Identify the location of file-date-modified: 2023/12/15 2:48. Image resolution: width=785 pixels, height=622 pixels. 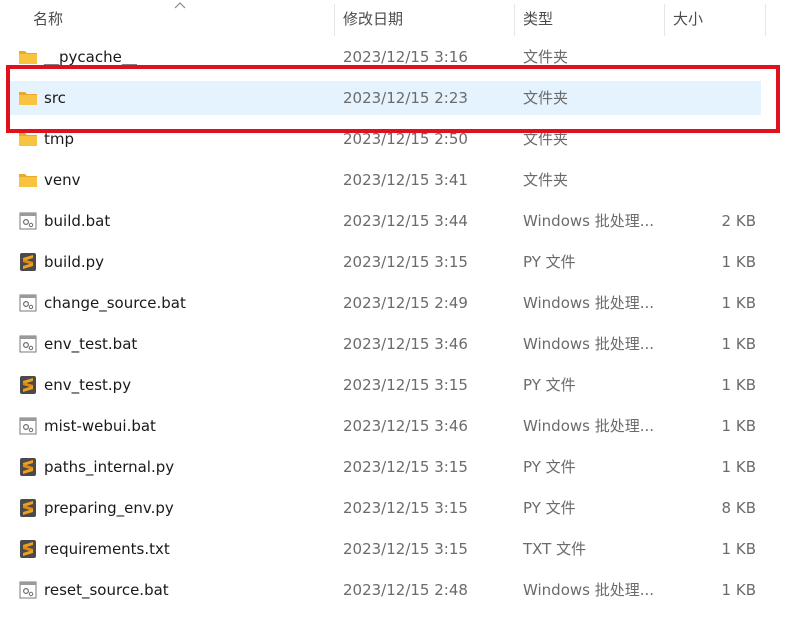
(405, 590).